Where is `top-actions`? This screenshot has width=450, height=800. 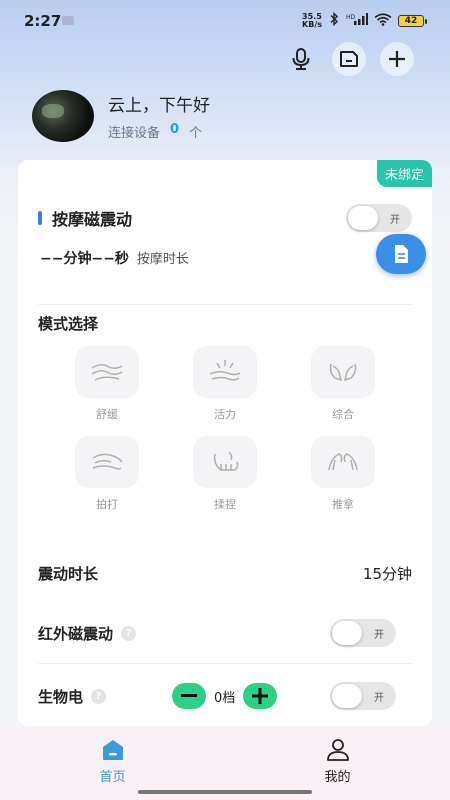 top-actions is located at coordinates (349, 59).